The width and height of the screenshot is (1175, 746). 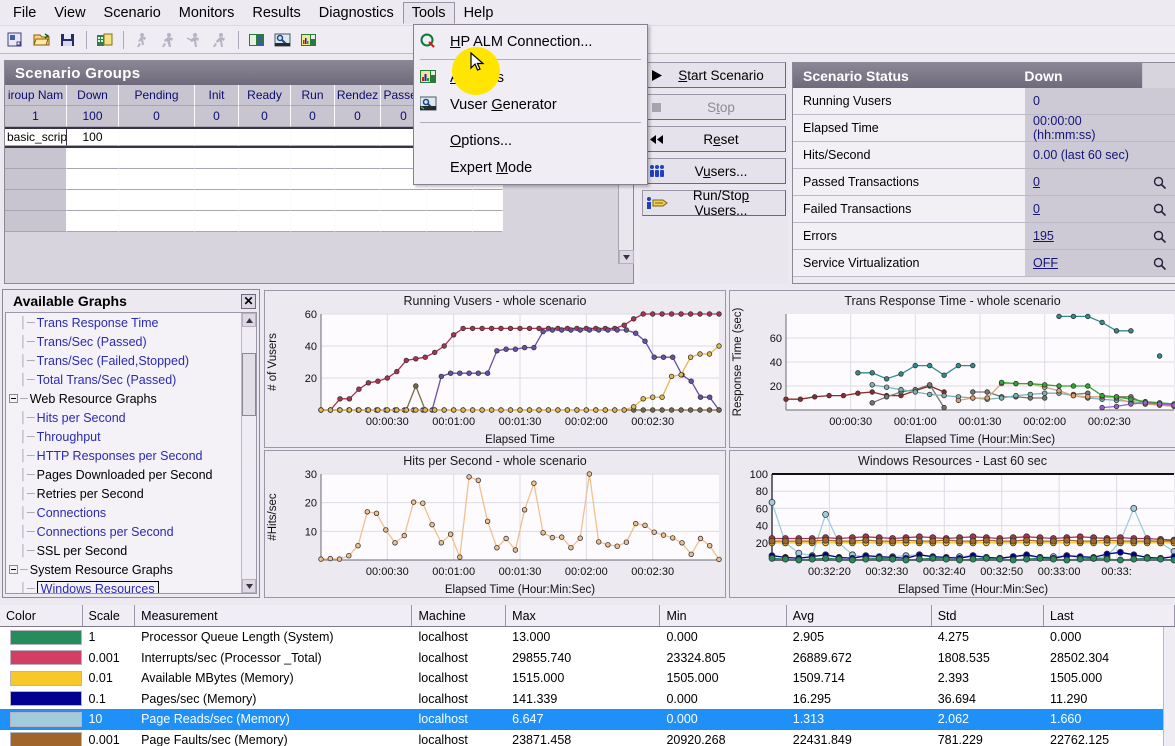 I want to click on grid-cell, so click(x=313, y=179).